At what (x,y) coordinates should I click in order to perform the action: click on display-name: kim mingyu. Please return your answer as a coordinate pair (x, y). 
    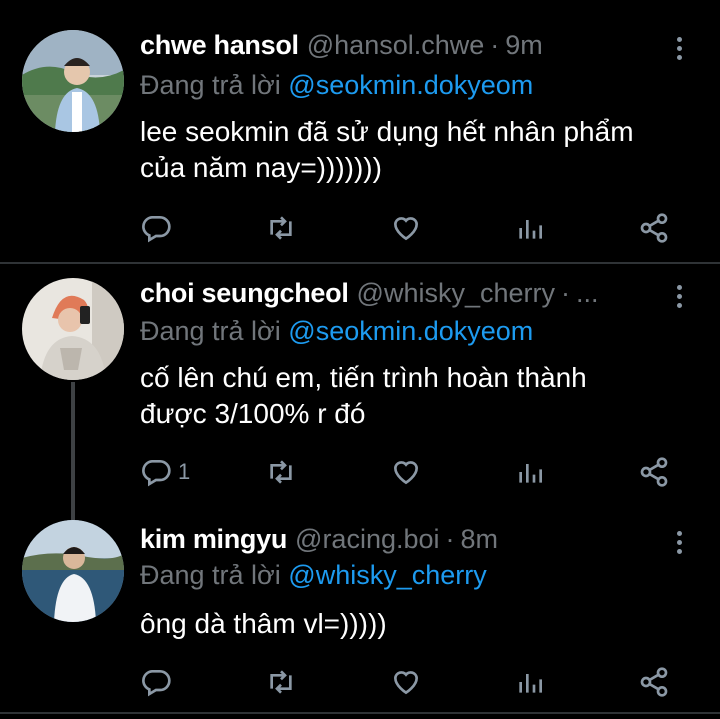
    Looking at the image, I should click on (213, 539).